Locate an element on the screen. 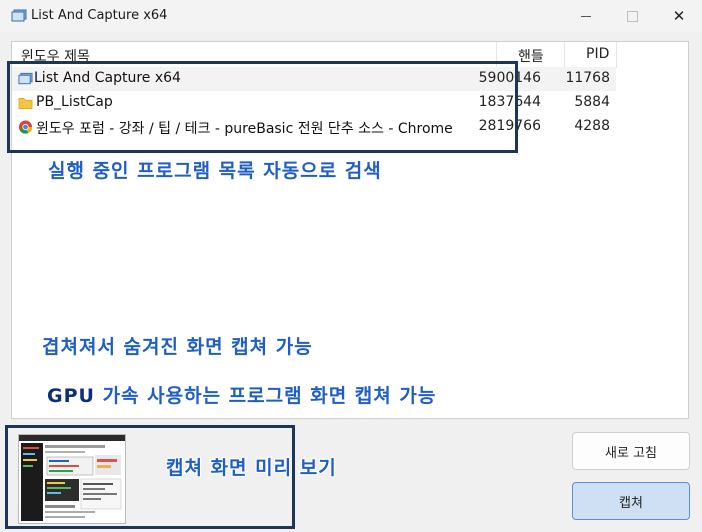 Image resolution: width=702 pixels, height=532 pixels. list-highlight-box is located at coordinates (262, 107).